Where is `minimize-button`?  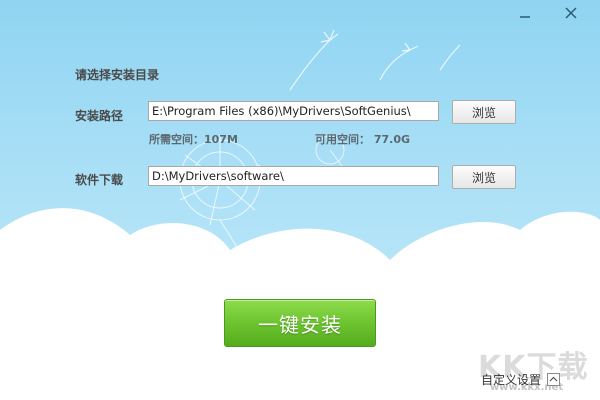
minimize-button is located at coordinates (525, 13).